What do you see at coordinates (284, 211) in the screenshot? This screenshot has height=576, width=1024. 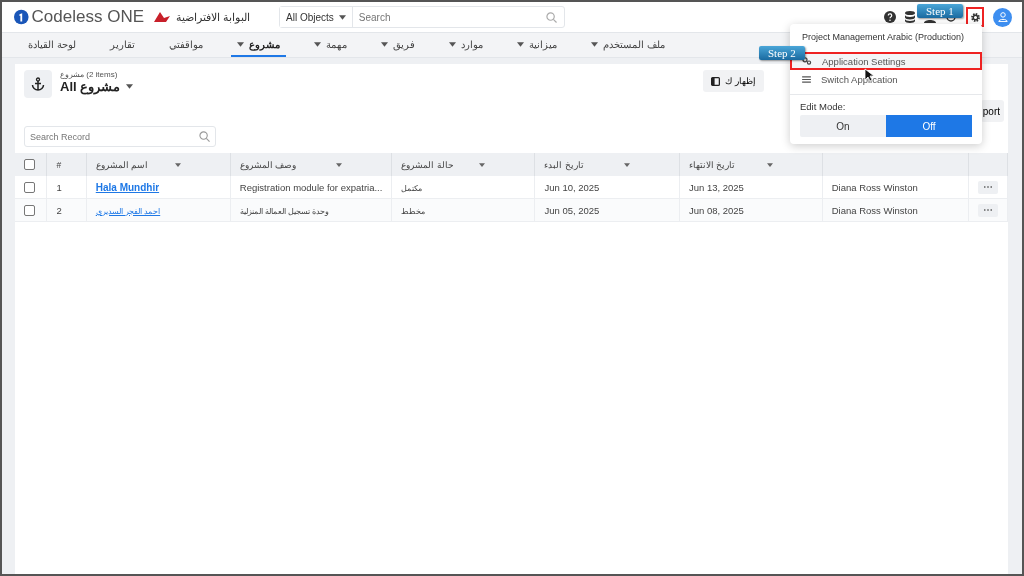 I see `table-cell: وحدة تسجيل العمالة المنزلية` at bounding box center [284, 211].